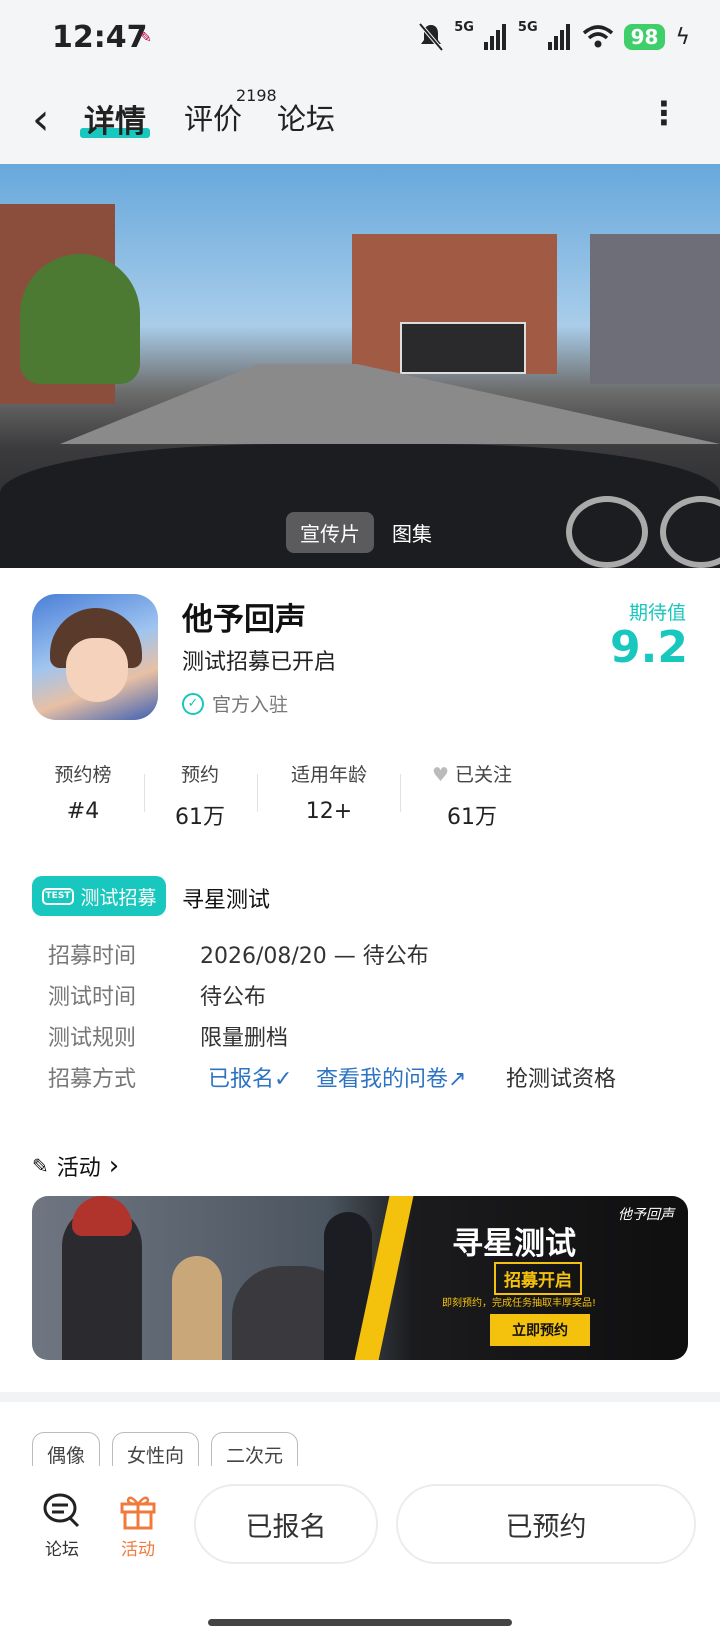 The height and width of the screenshot is (1640, 720). Describe the element at coordinates (440, 775) in the screenshot. I see `heart-icon: ♥` at that location.